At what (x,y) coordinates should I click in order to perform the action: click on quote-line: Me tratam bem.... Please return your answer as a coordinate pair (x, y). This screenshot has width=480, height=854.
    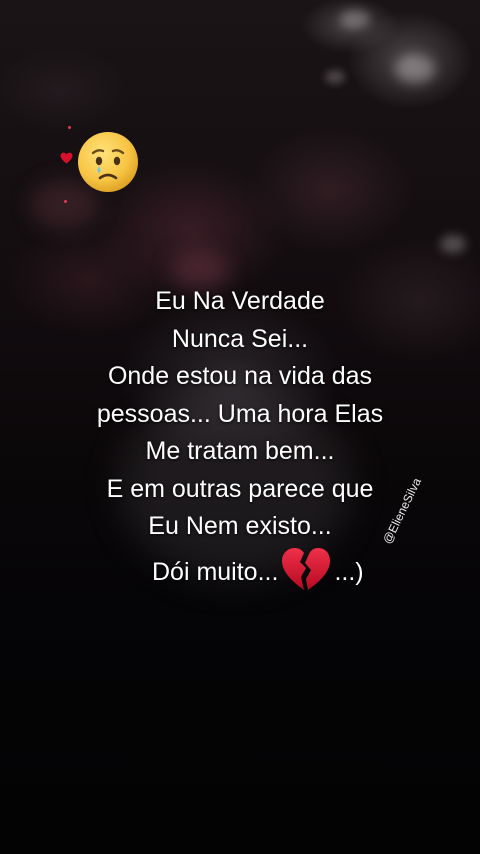
    Looking at the image, I should click on (240, 451).